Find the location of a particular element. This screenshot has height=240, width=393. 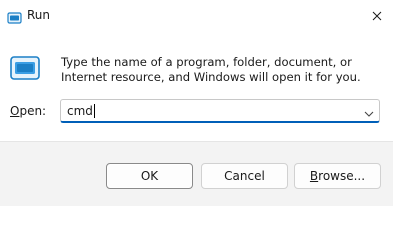

title-bar: Run is located at coordinates (196, 16).